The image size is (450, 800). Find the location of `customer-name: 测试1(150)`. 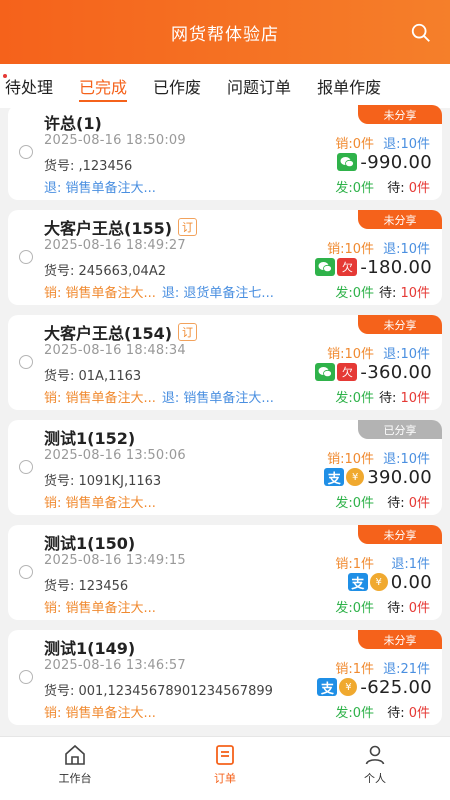

customer-name: 测试1(150) is located at coordinates (89, 542).